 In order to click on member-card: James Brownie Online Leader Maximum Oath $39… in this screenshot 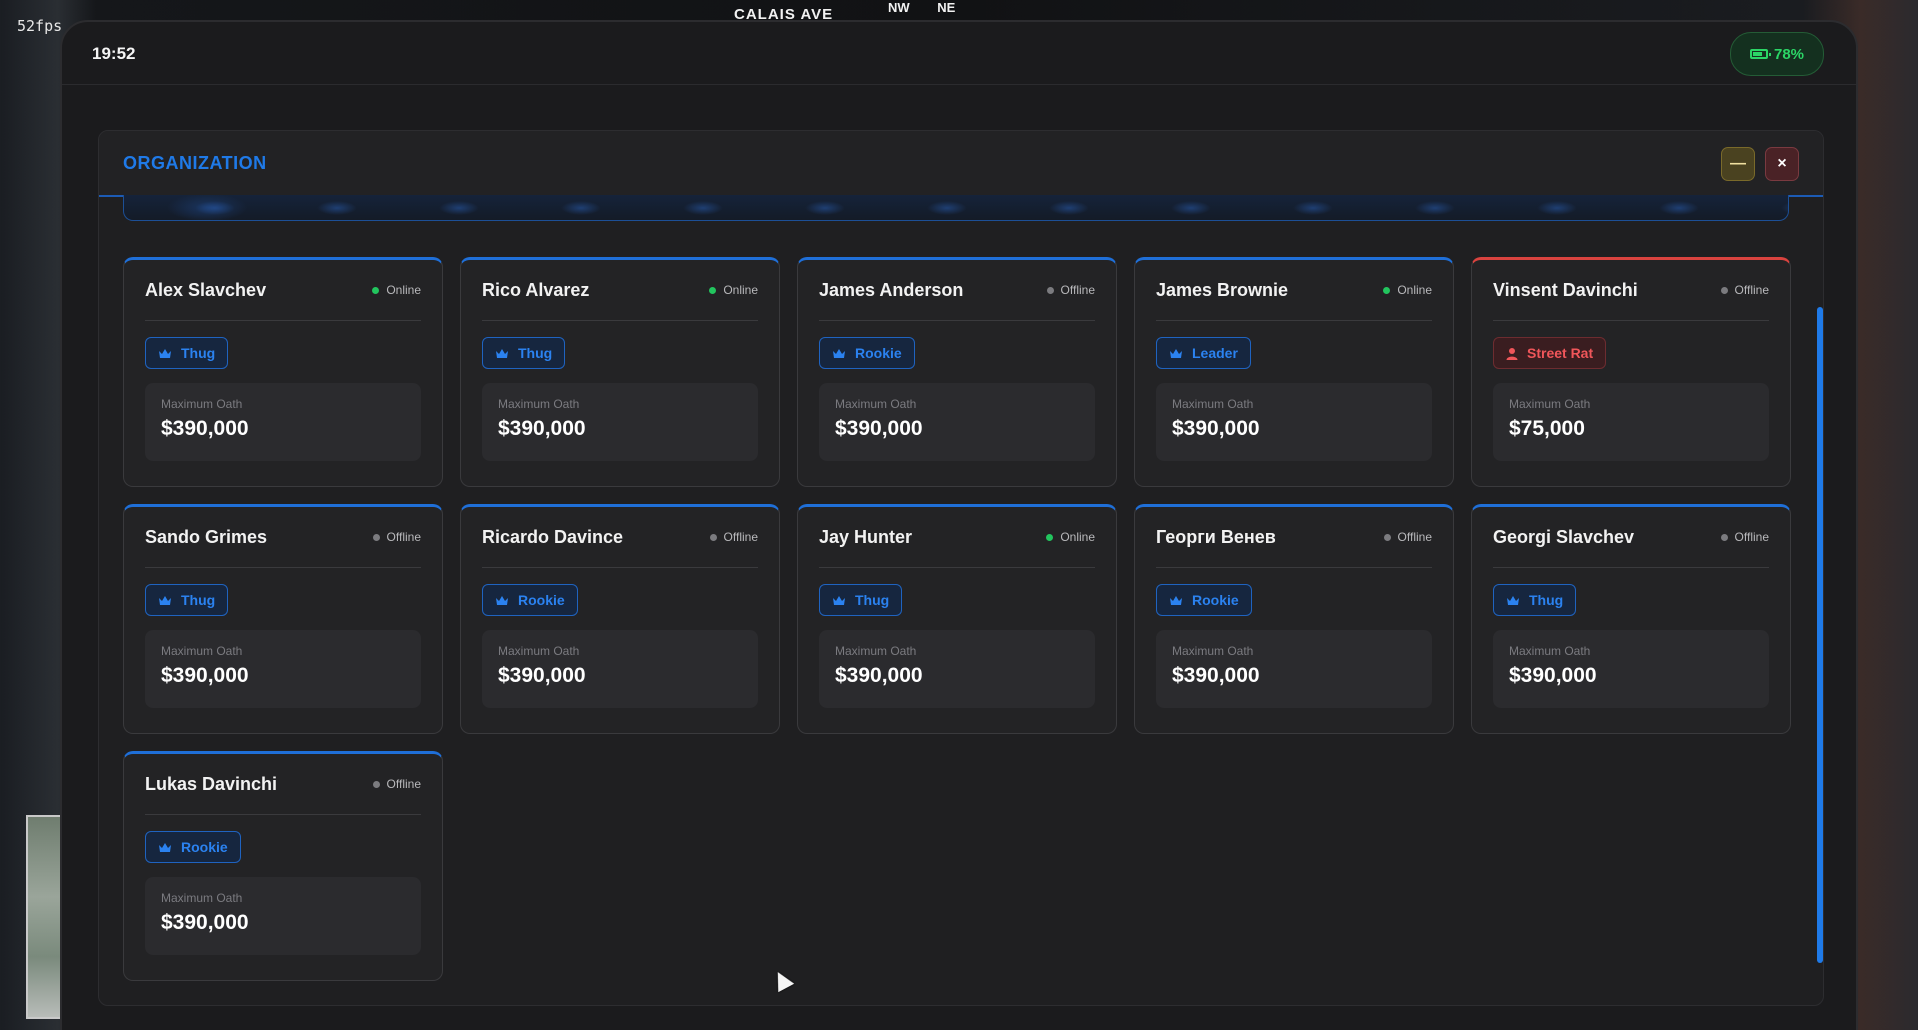, I will do `click(1294, 372)`.